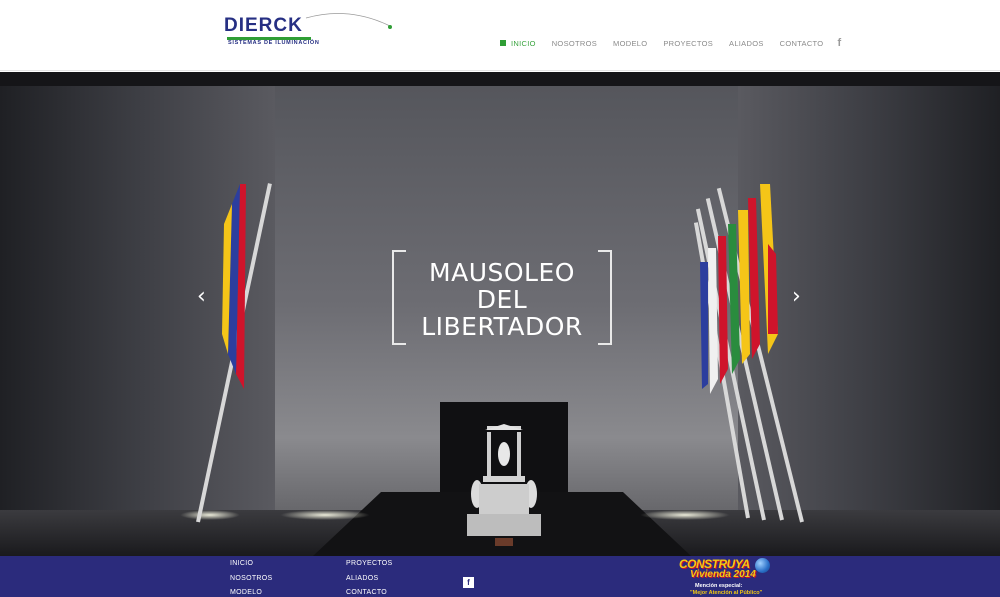  What do you see at coordinates (348, 21) in the screenshot?
I see `logo-arc-icon` at bounding box center [348, 21].